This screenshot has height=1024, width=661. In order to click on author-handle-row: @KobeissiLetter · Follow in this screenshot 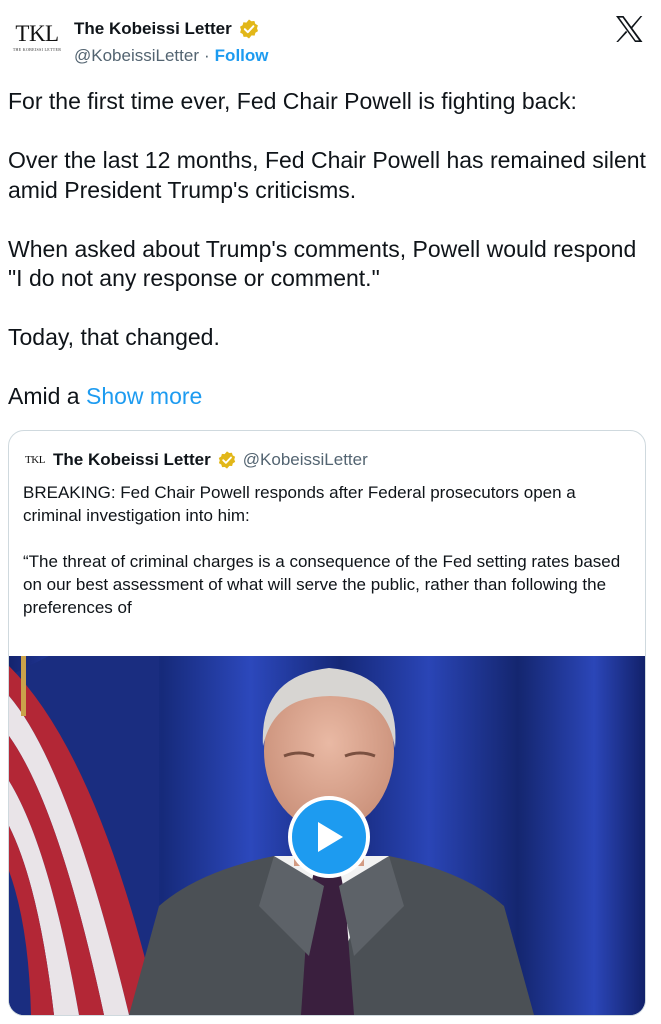, I will do `click(171, 56)`.